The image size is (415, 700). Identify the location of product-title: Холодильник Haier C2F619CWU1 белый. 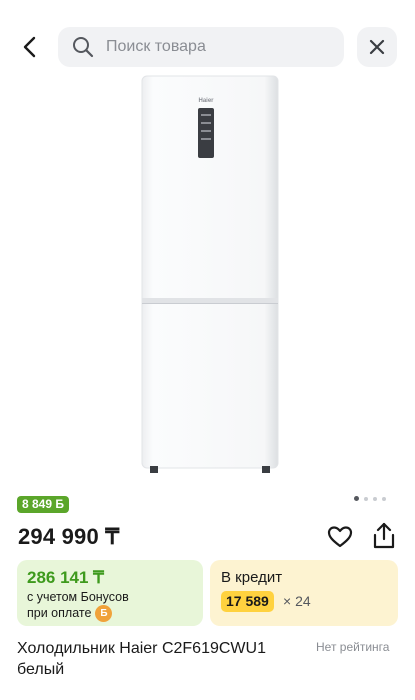
(141, 659).